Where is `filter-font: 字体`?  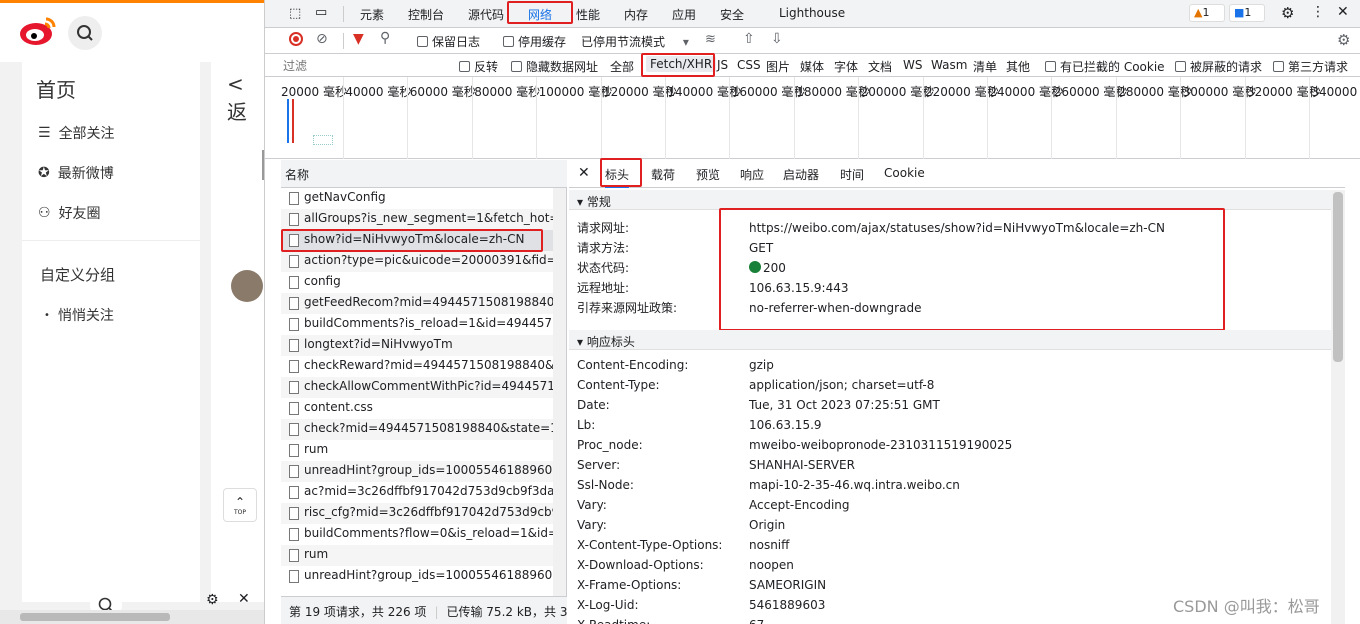
filter-font: 字体 is located at coordinates (846, 66).